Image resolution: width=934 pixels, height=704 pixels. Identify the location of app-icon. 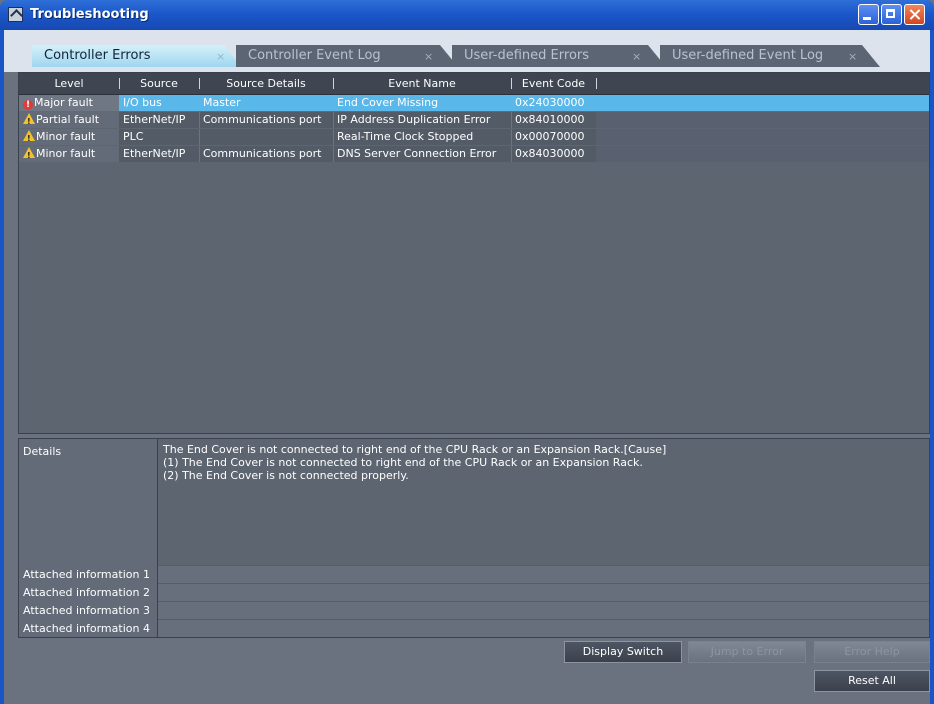
(15, 14).